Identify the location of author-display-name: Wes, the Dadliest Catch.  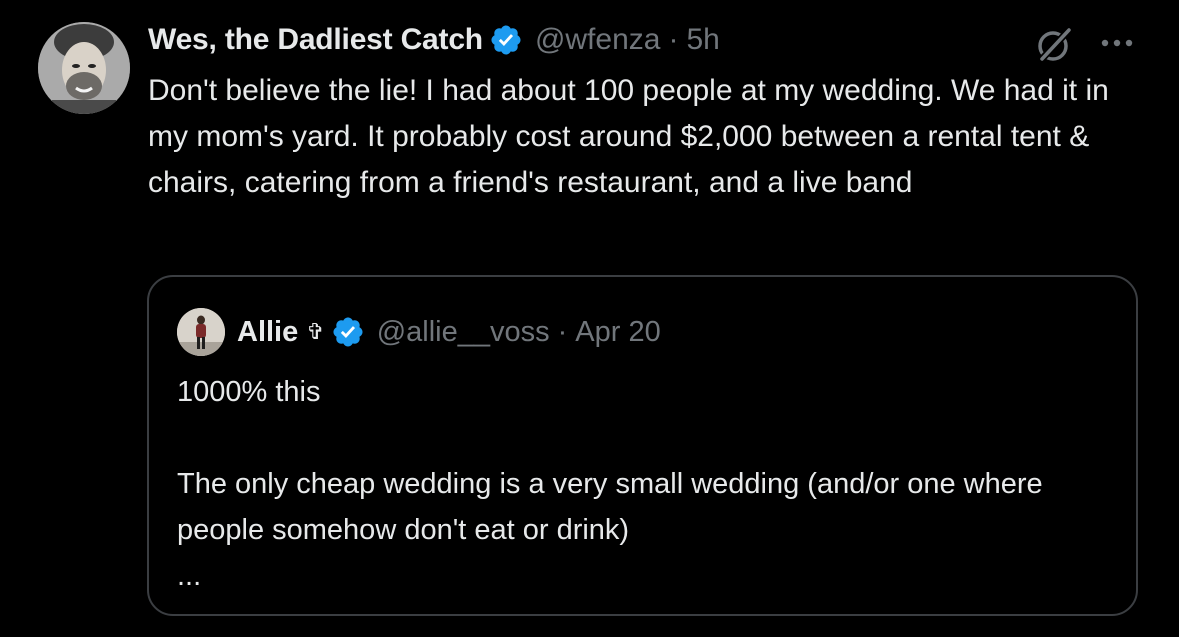
(315, 40).